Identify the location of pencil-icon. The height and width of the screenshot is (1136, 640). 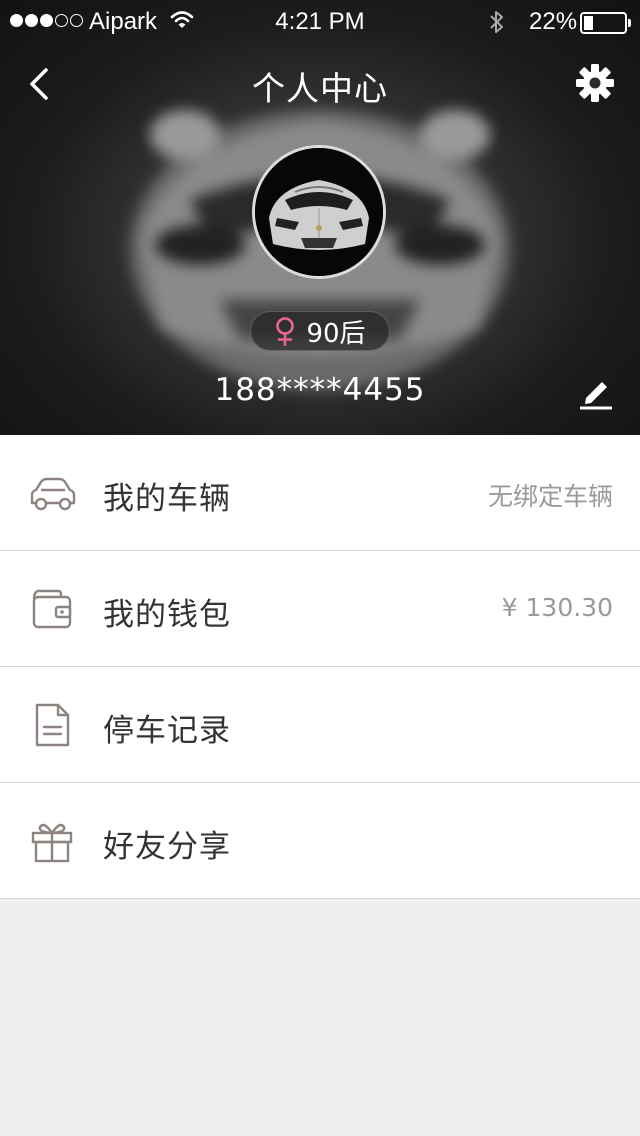
(596, 392).